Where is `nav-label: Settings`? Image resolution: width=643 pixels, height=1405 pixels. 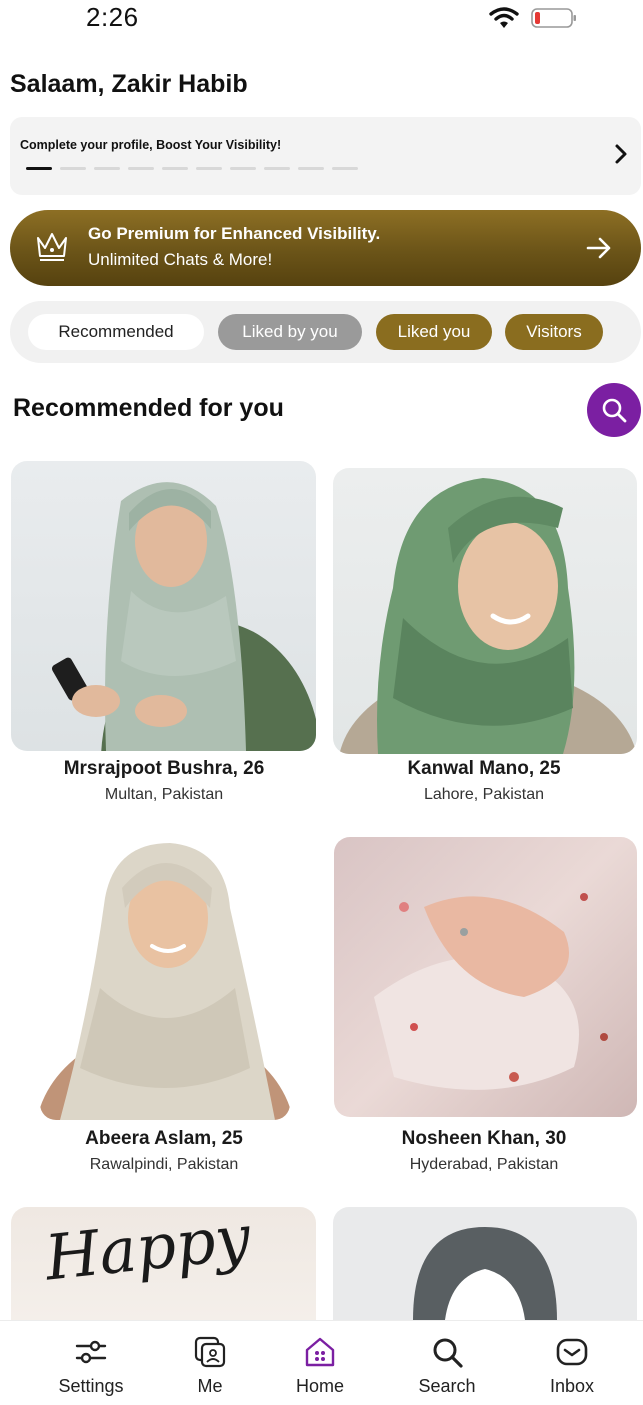
nav-label: Settings is located at coordinates (91, 1386).